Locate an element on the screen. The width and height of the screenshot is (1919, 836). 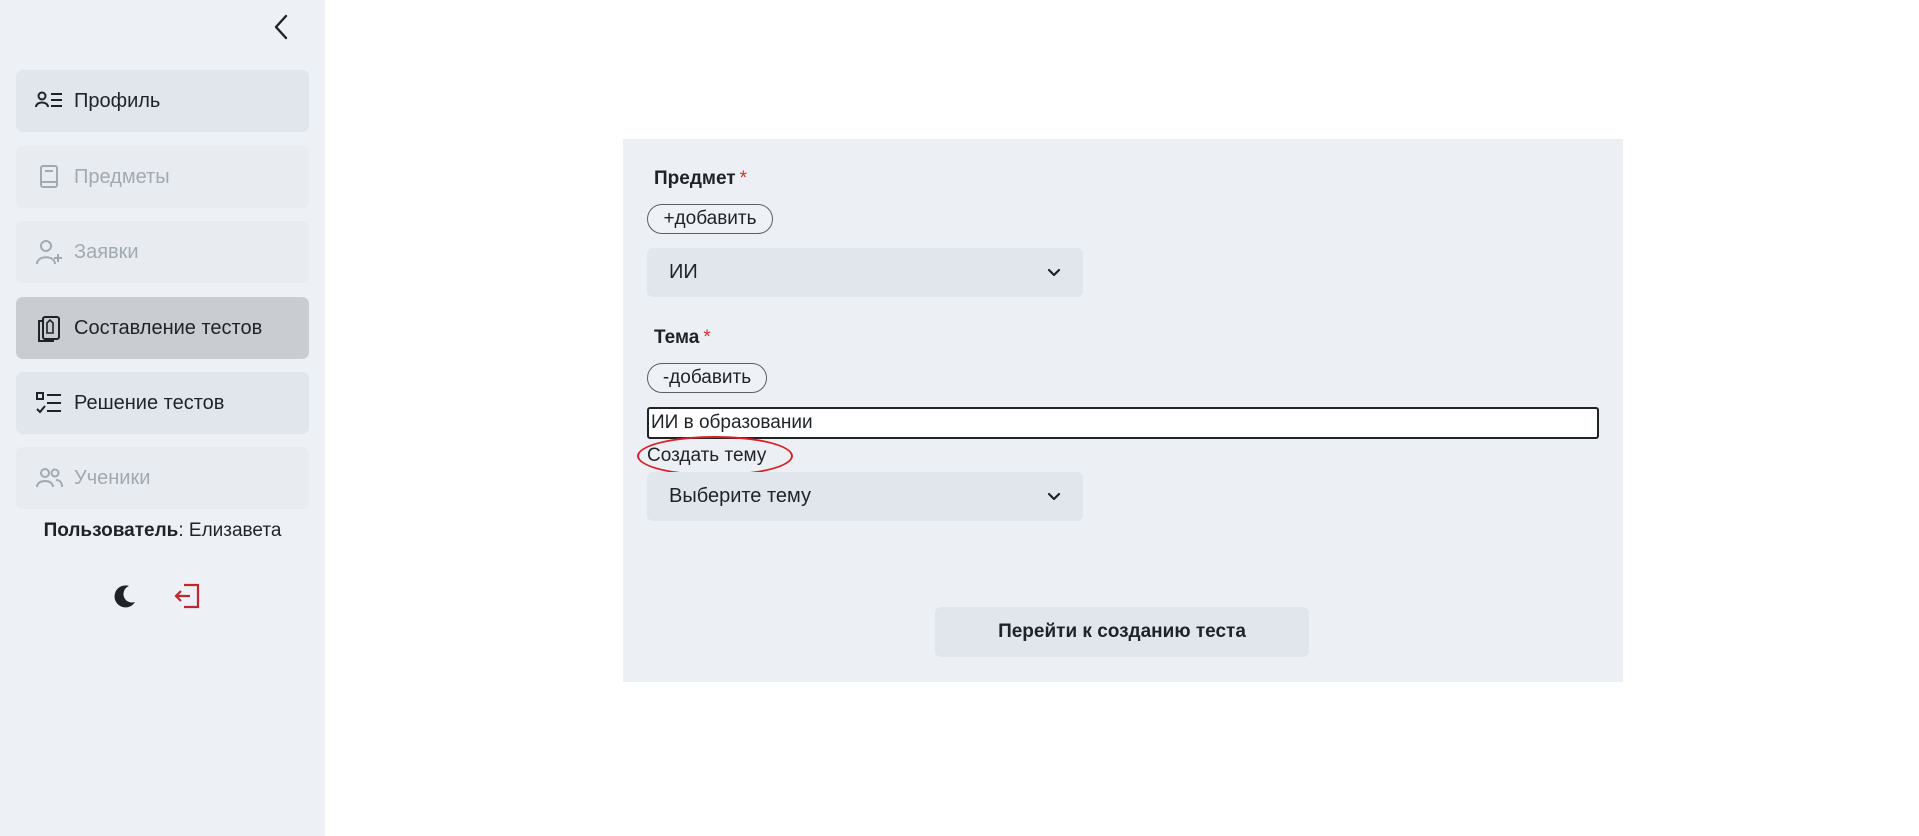
topic-label: Тема * is located at coordinates (682, 338).